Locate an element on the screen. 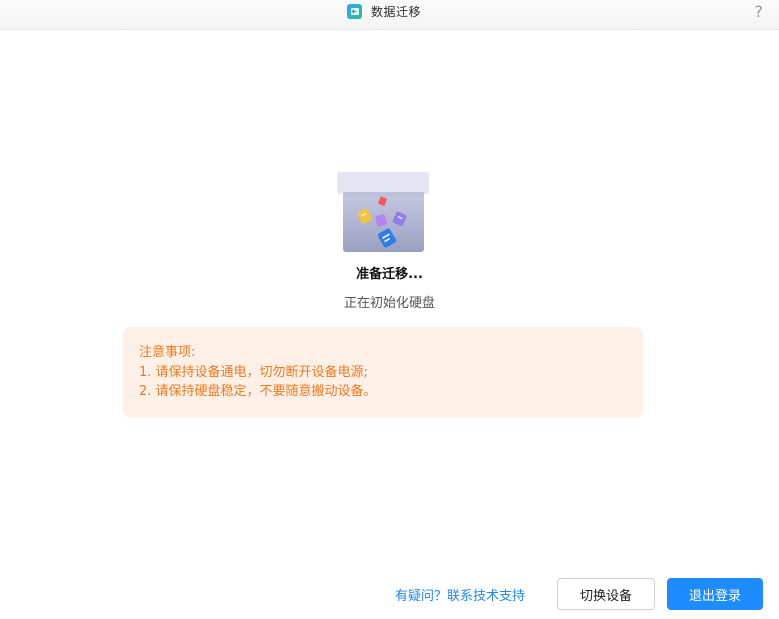 This screenshot has width=779, height=619. status-subtitle: 正在初始化硬盘 is located at coordinates (389, 303).